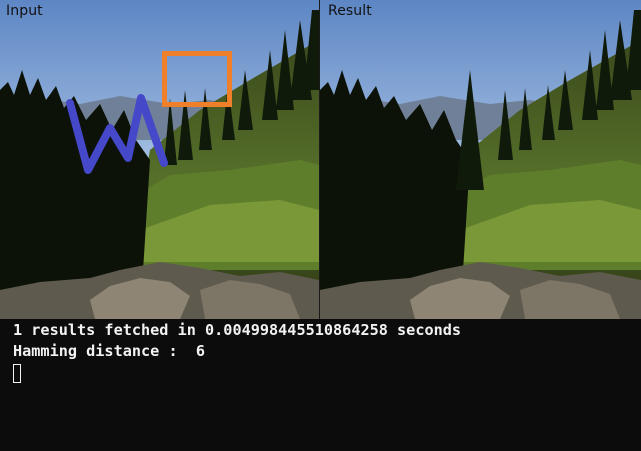 This screenshot has height=451, width=641. Describe the element at coordinates (17, 373) in the screenshot. I see `text-cursor` at that location.